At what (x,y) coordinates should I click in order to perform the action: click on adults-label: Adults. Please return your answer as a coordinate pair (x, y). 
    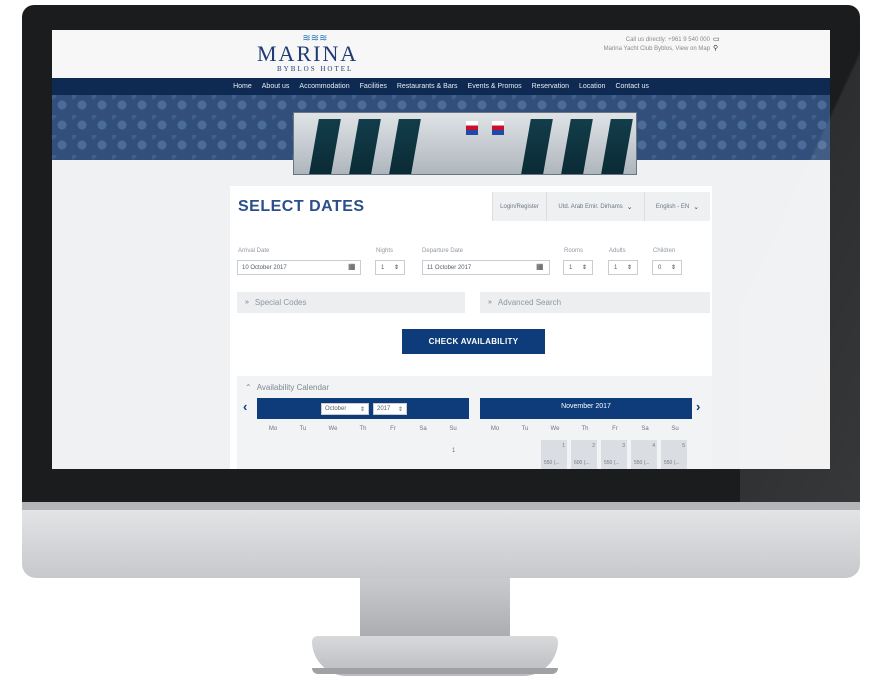
    Looking at the image, I should click on (617, 251).